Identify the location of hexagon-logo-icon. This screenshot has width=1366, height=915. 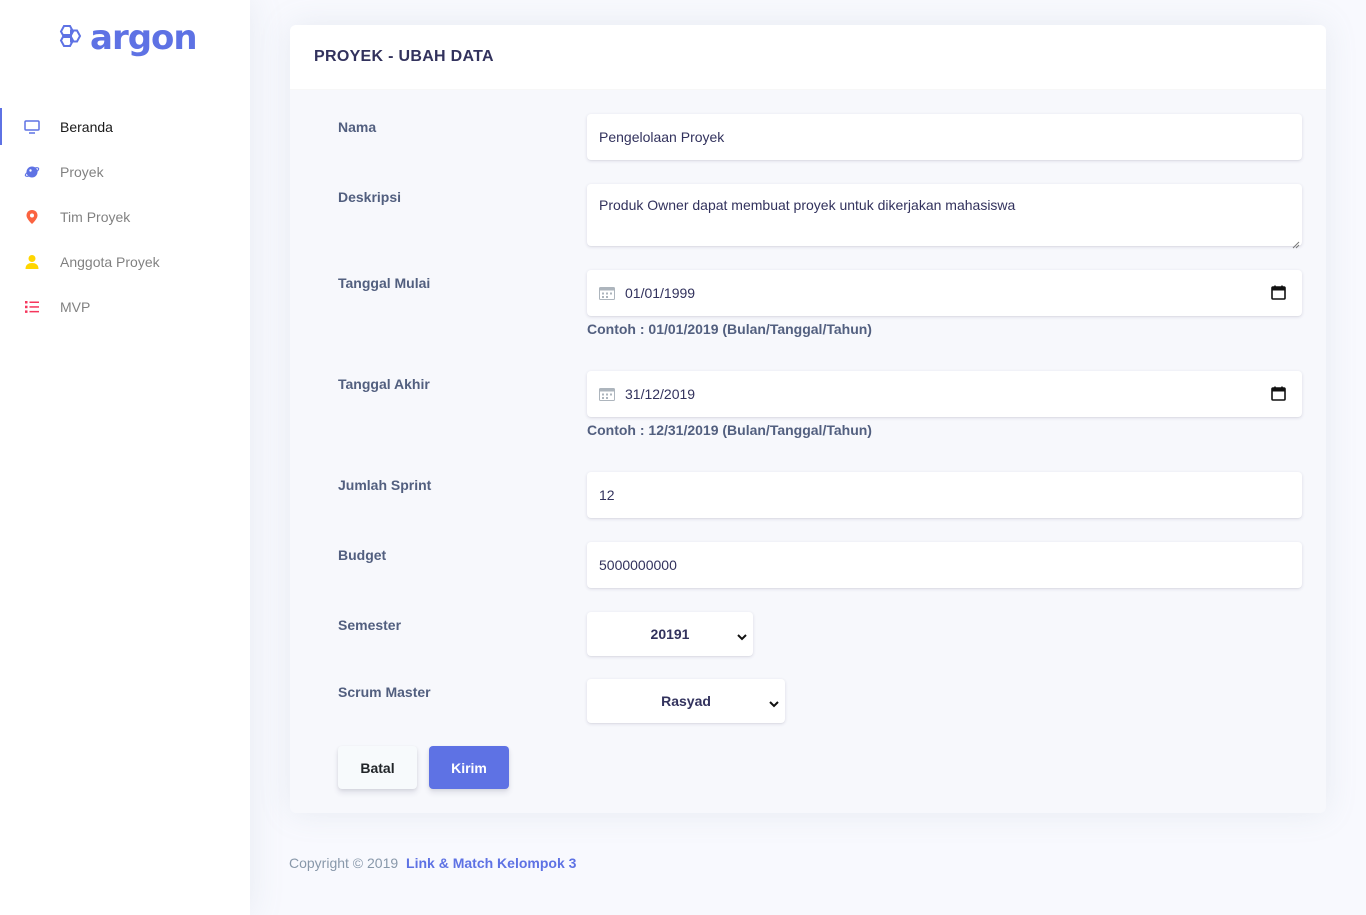
(69, 38).